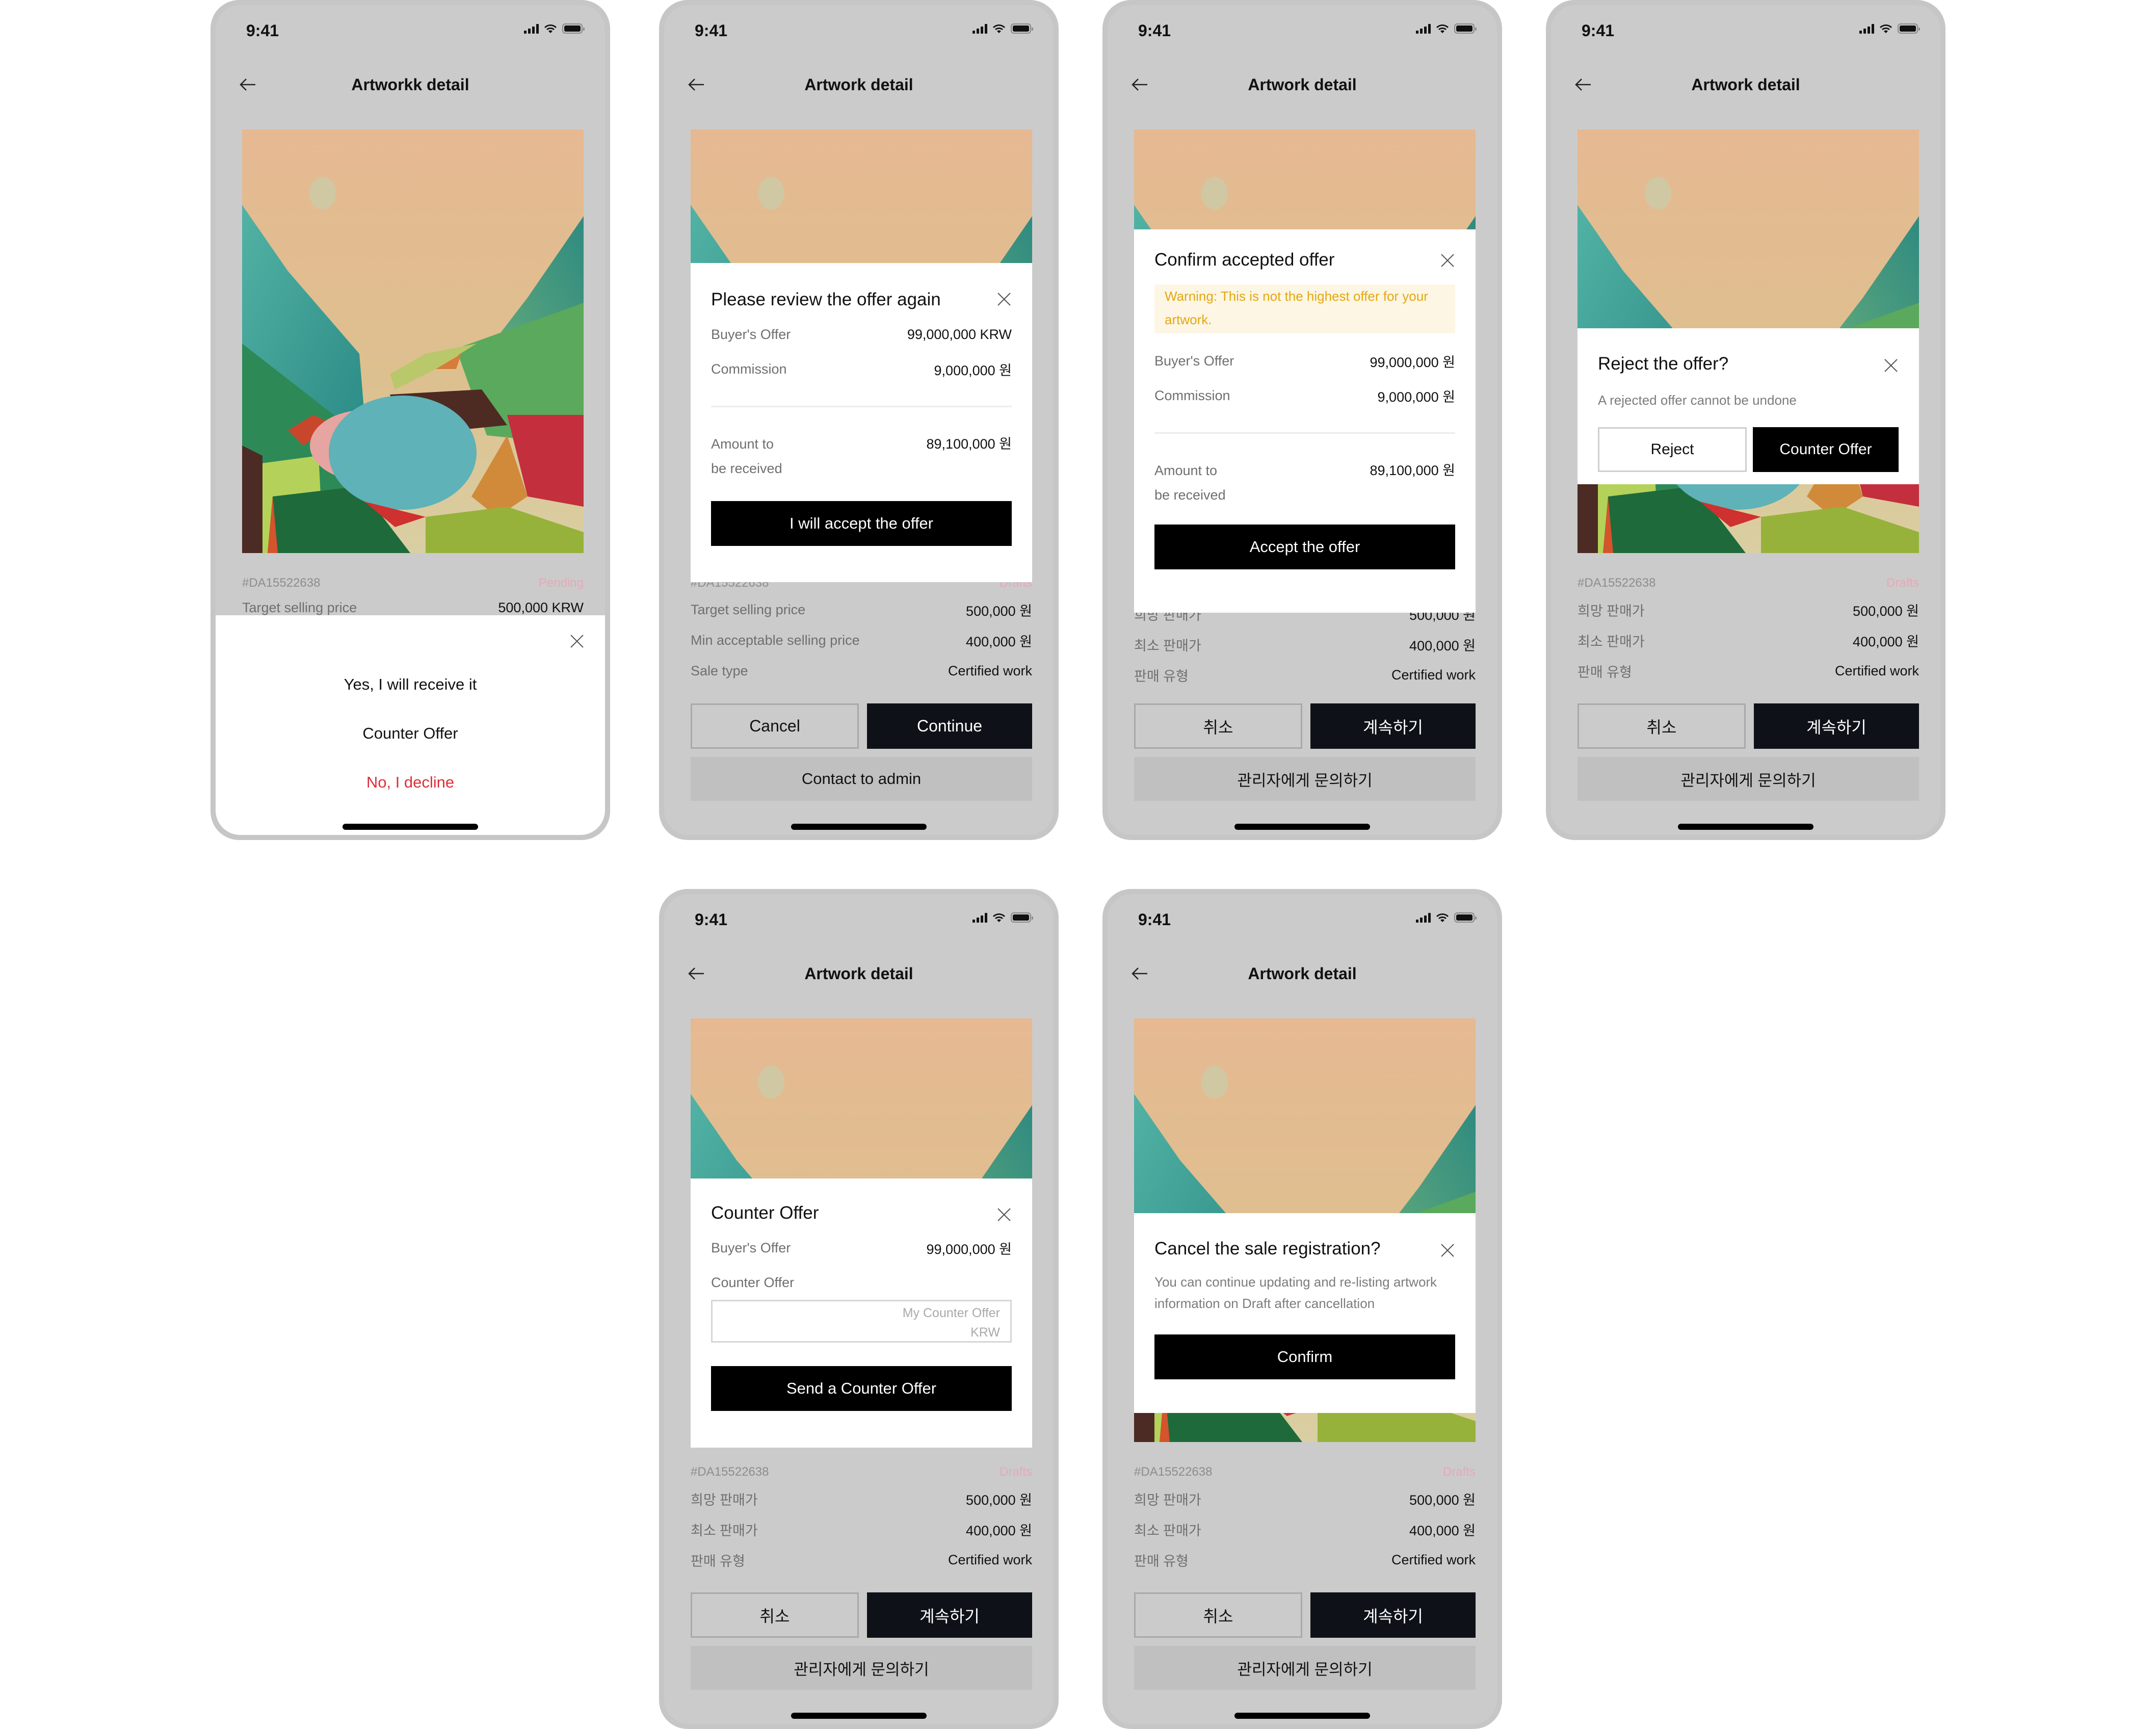  I want to click on confirm-button: Confirm, so click(1304, 1356).